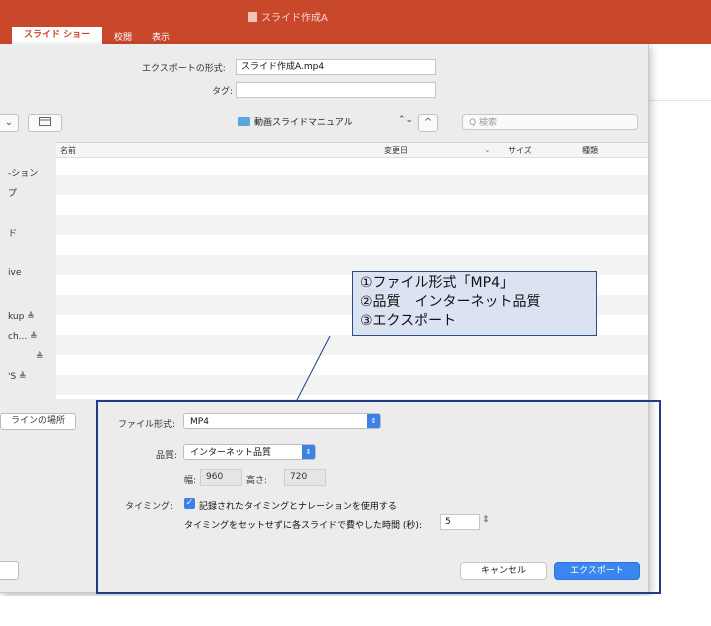  Describe the element at coordinates (450, 302) in the screenshot. I see `callout-line-2: ②品質 インターネット品質` at that location.